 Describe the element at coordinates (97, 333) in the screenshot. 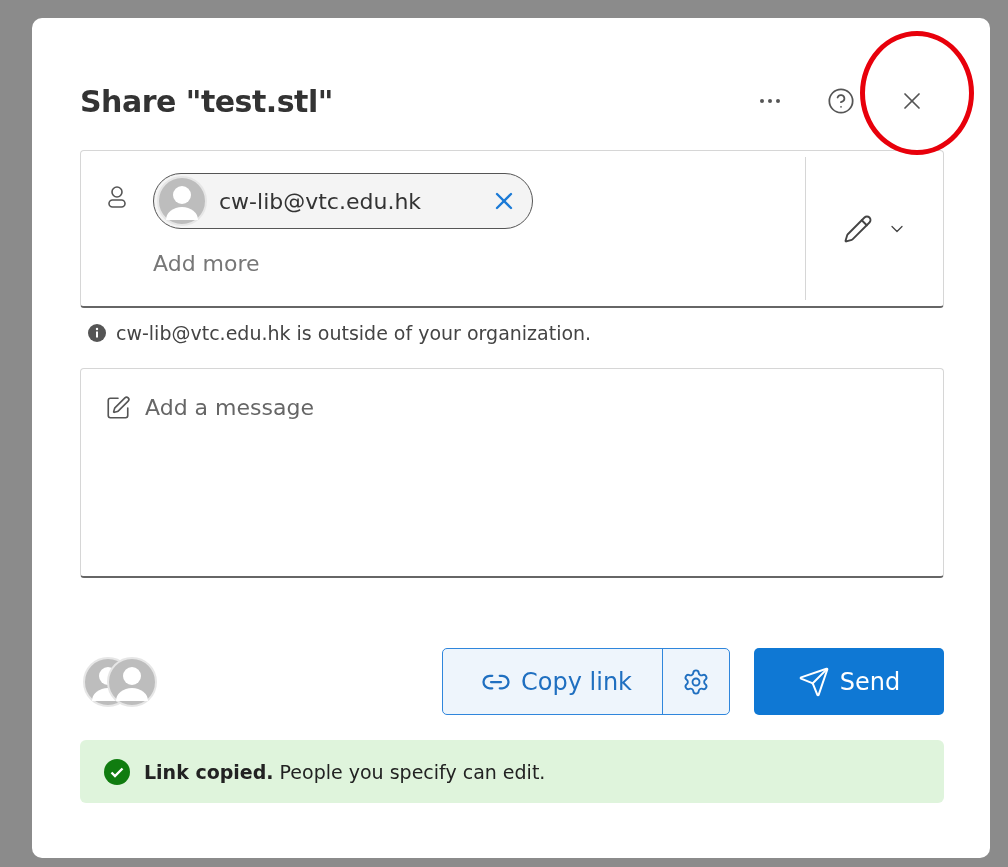

I see `info-icon` at that location.